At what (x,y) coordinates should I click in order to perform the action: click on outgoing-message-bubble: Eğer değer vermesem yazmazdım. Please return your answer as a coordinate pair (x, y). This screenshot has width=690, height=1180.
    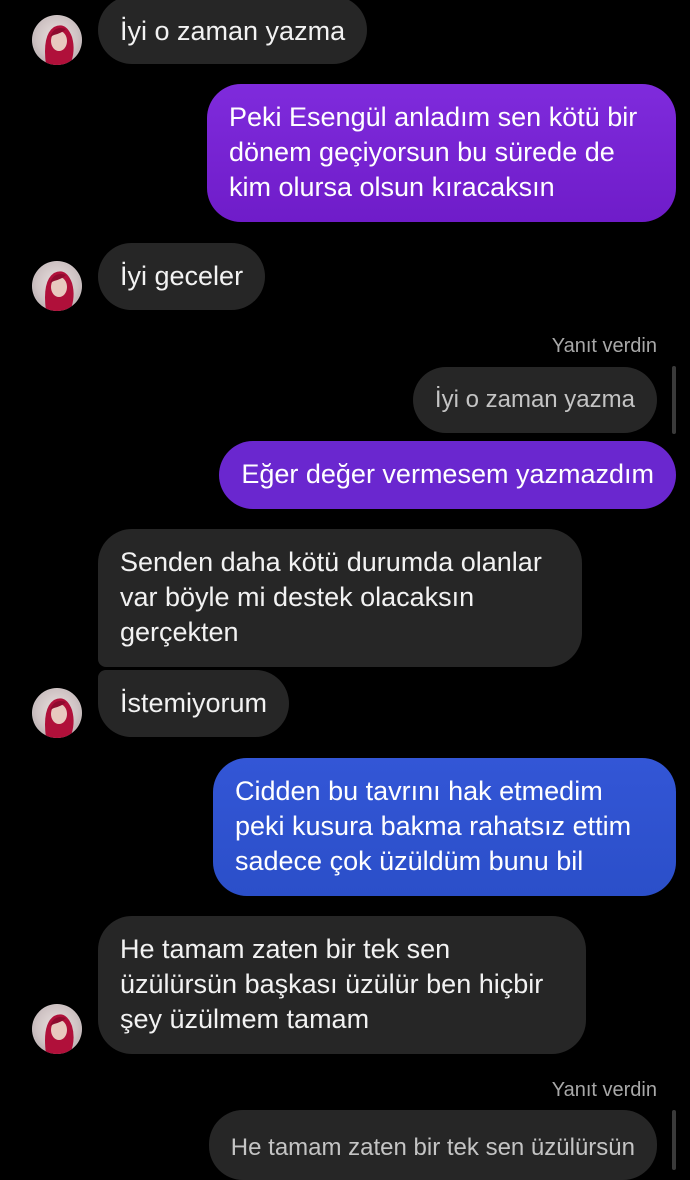
    Looking at the image, I should click on (447, 475).